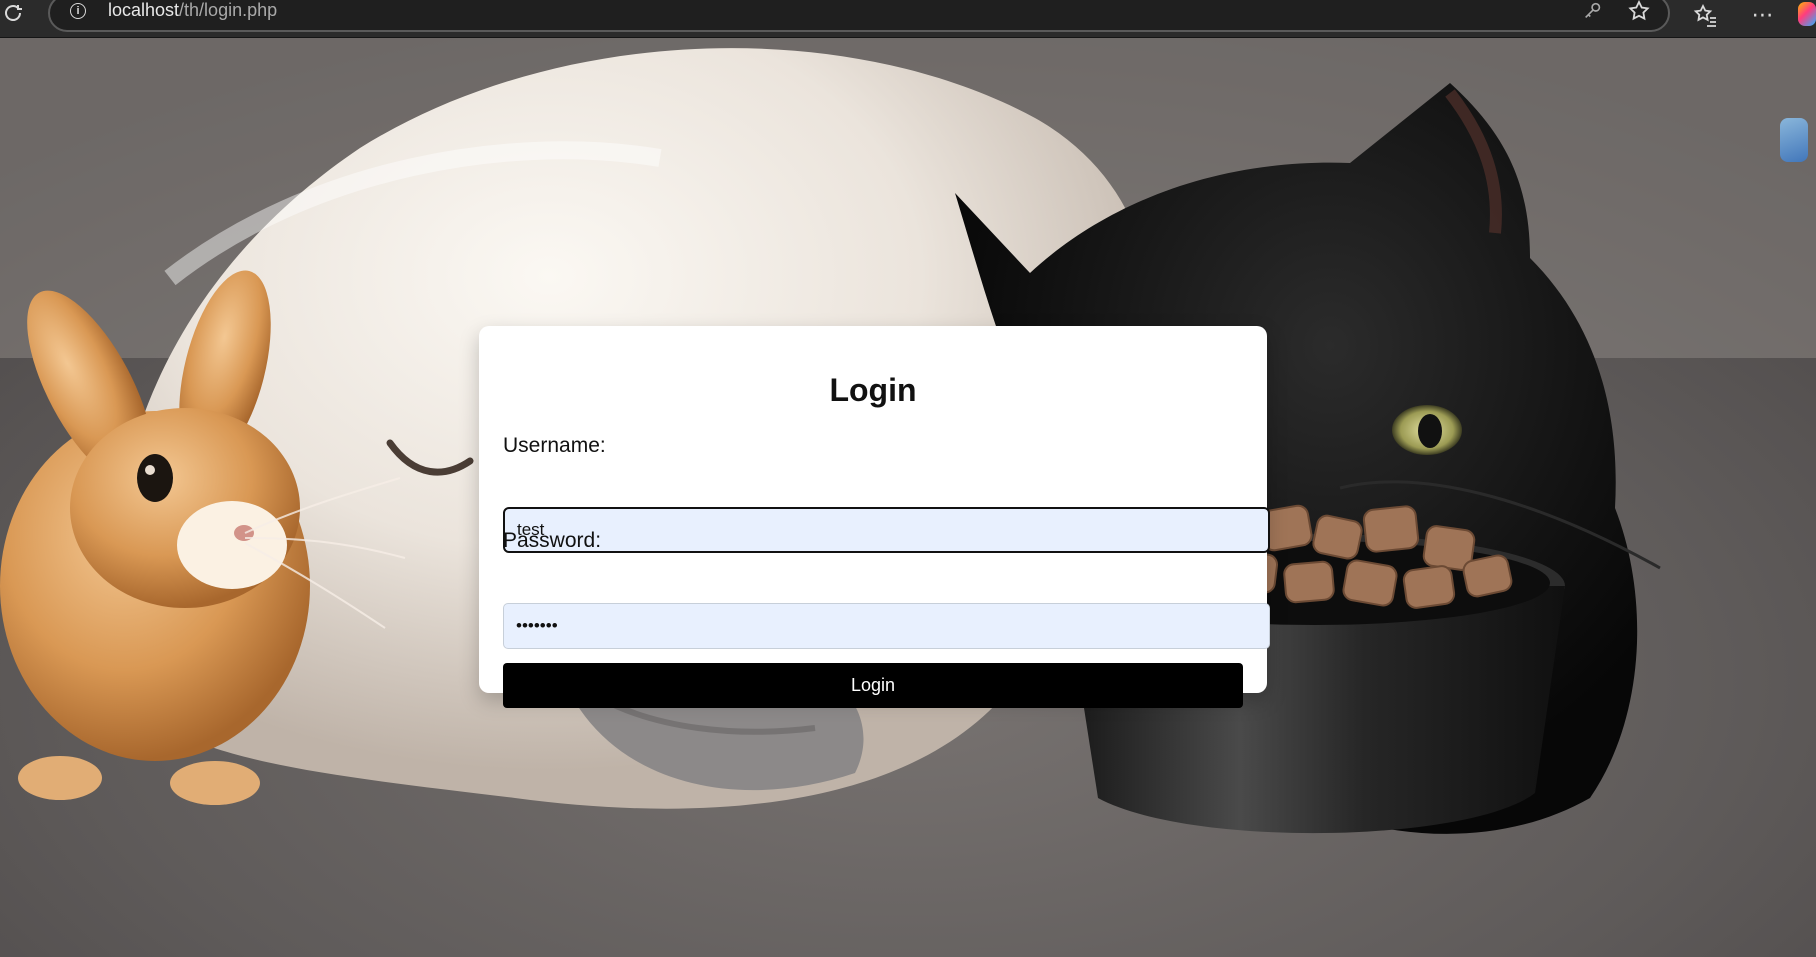 The image size is (1816, 957). Describe the element at coordinates (554, 445) in the screenshot. I see `username-label: Username:` at that location.